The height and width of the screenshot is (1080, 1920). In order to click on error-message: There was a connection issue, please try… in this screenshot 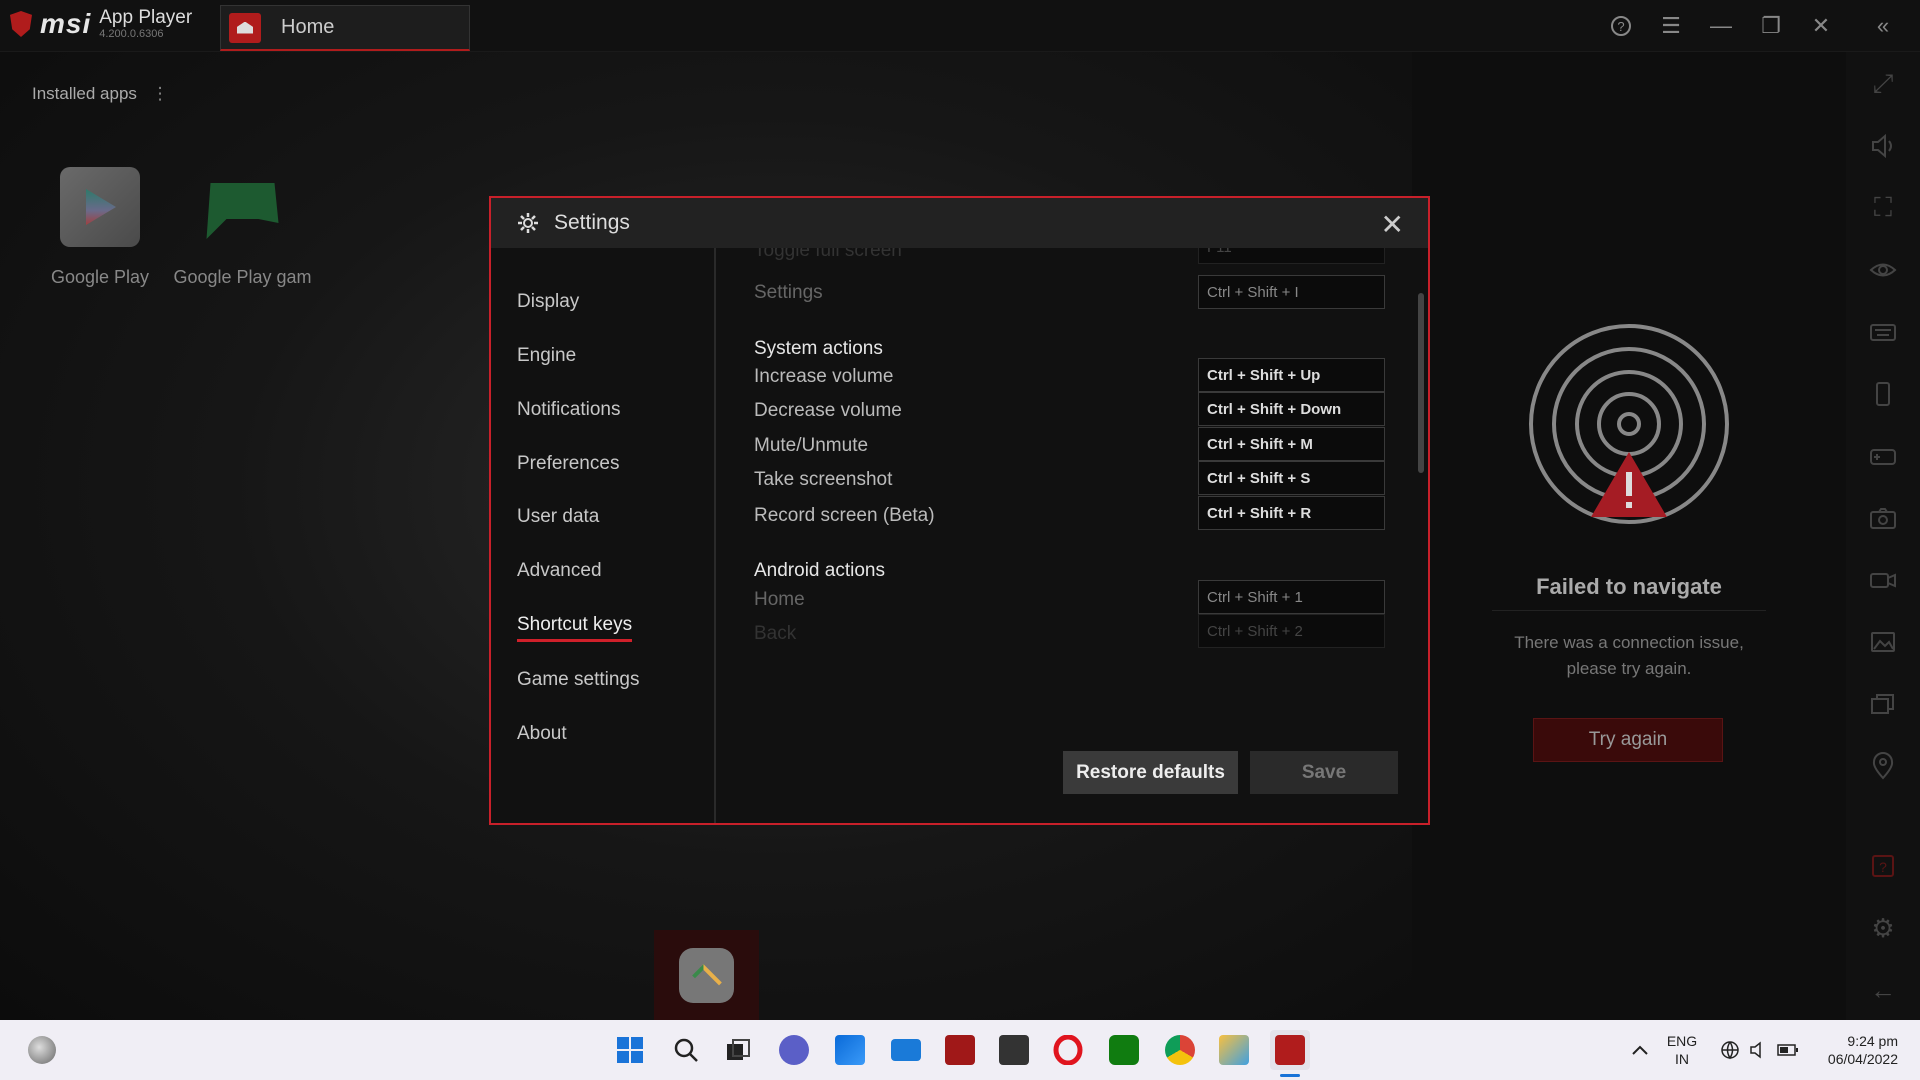, I will do `click(1629, 656)`.